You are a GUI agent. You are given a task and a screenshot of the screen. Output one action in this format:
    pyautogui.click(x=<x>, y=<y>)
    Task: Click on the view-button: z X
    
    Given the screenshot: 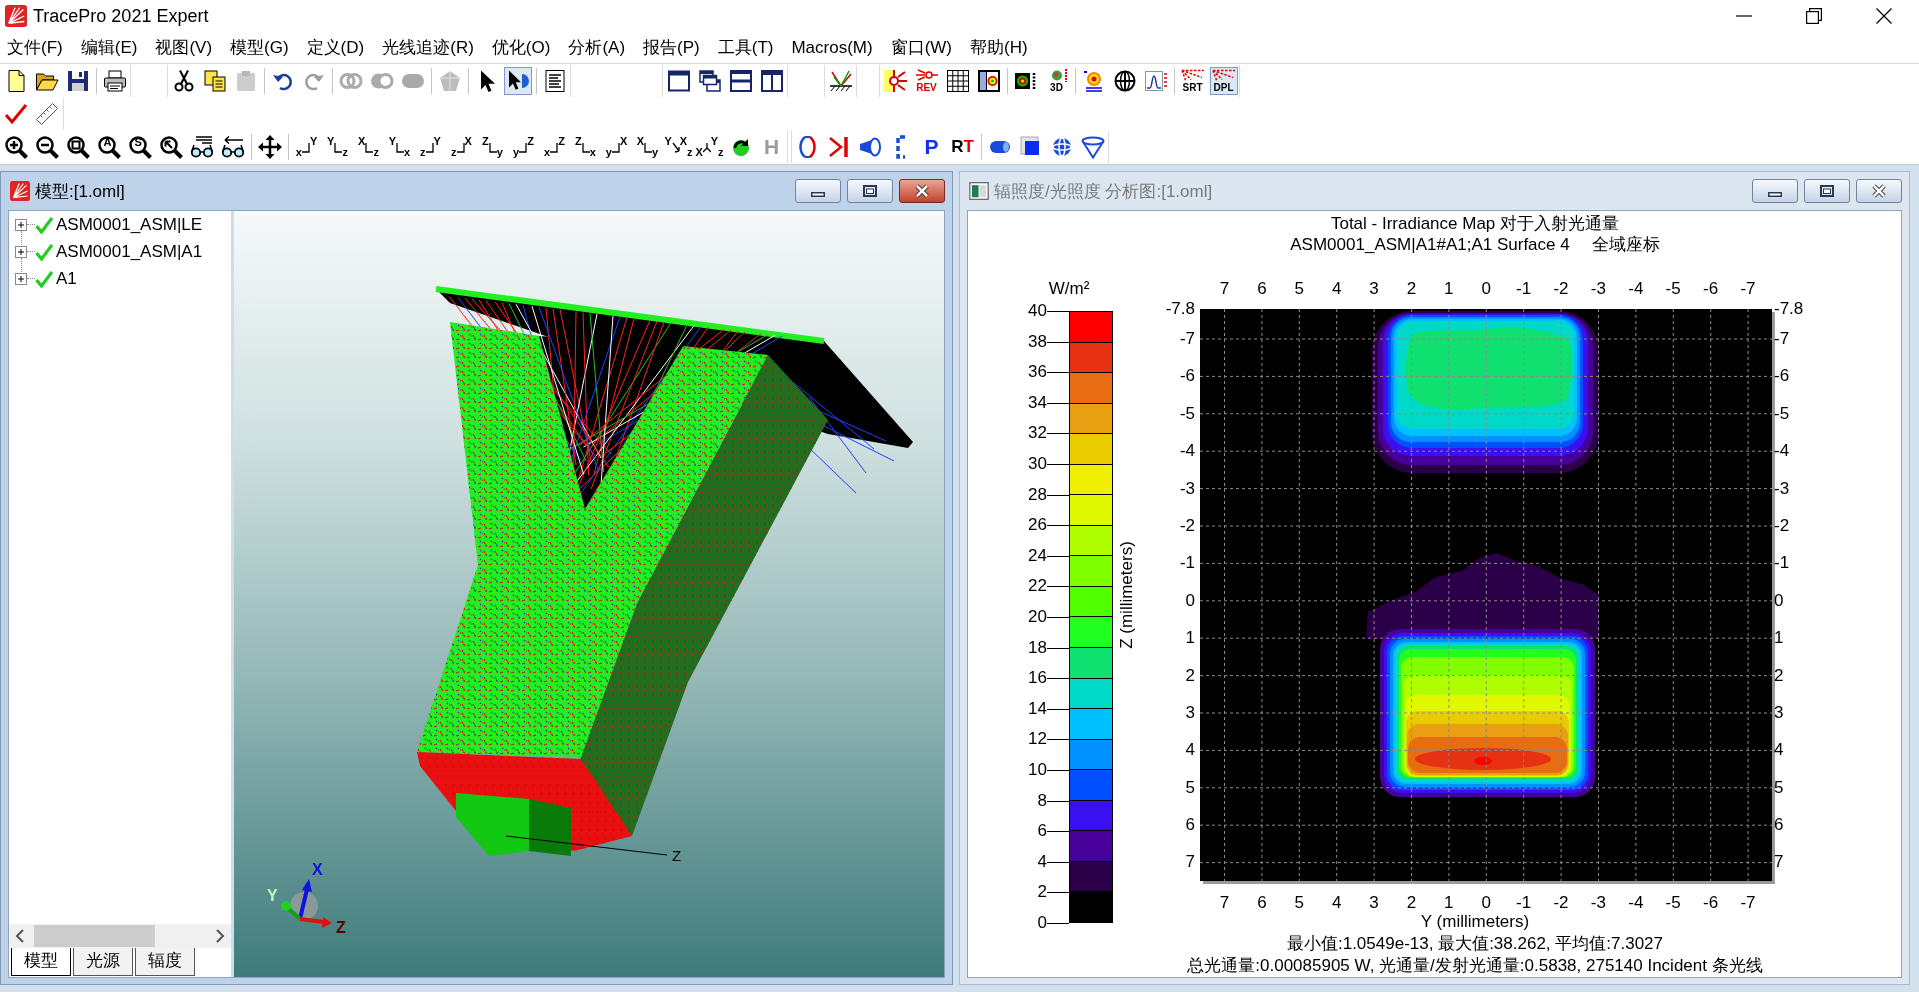 What is the action you would take?
    pyautogui.click(x=461, y=147)
    